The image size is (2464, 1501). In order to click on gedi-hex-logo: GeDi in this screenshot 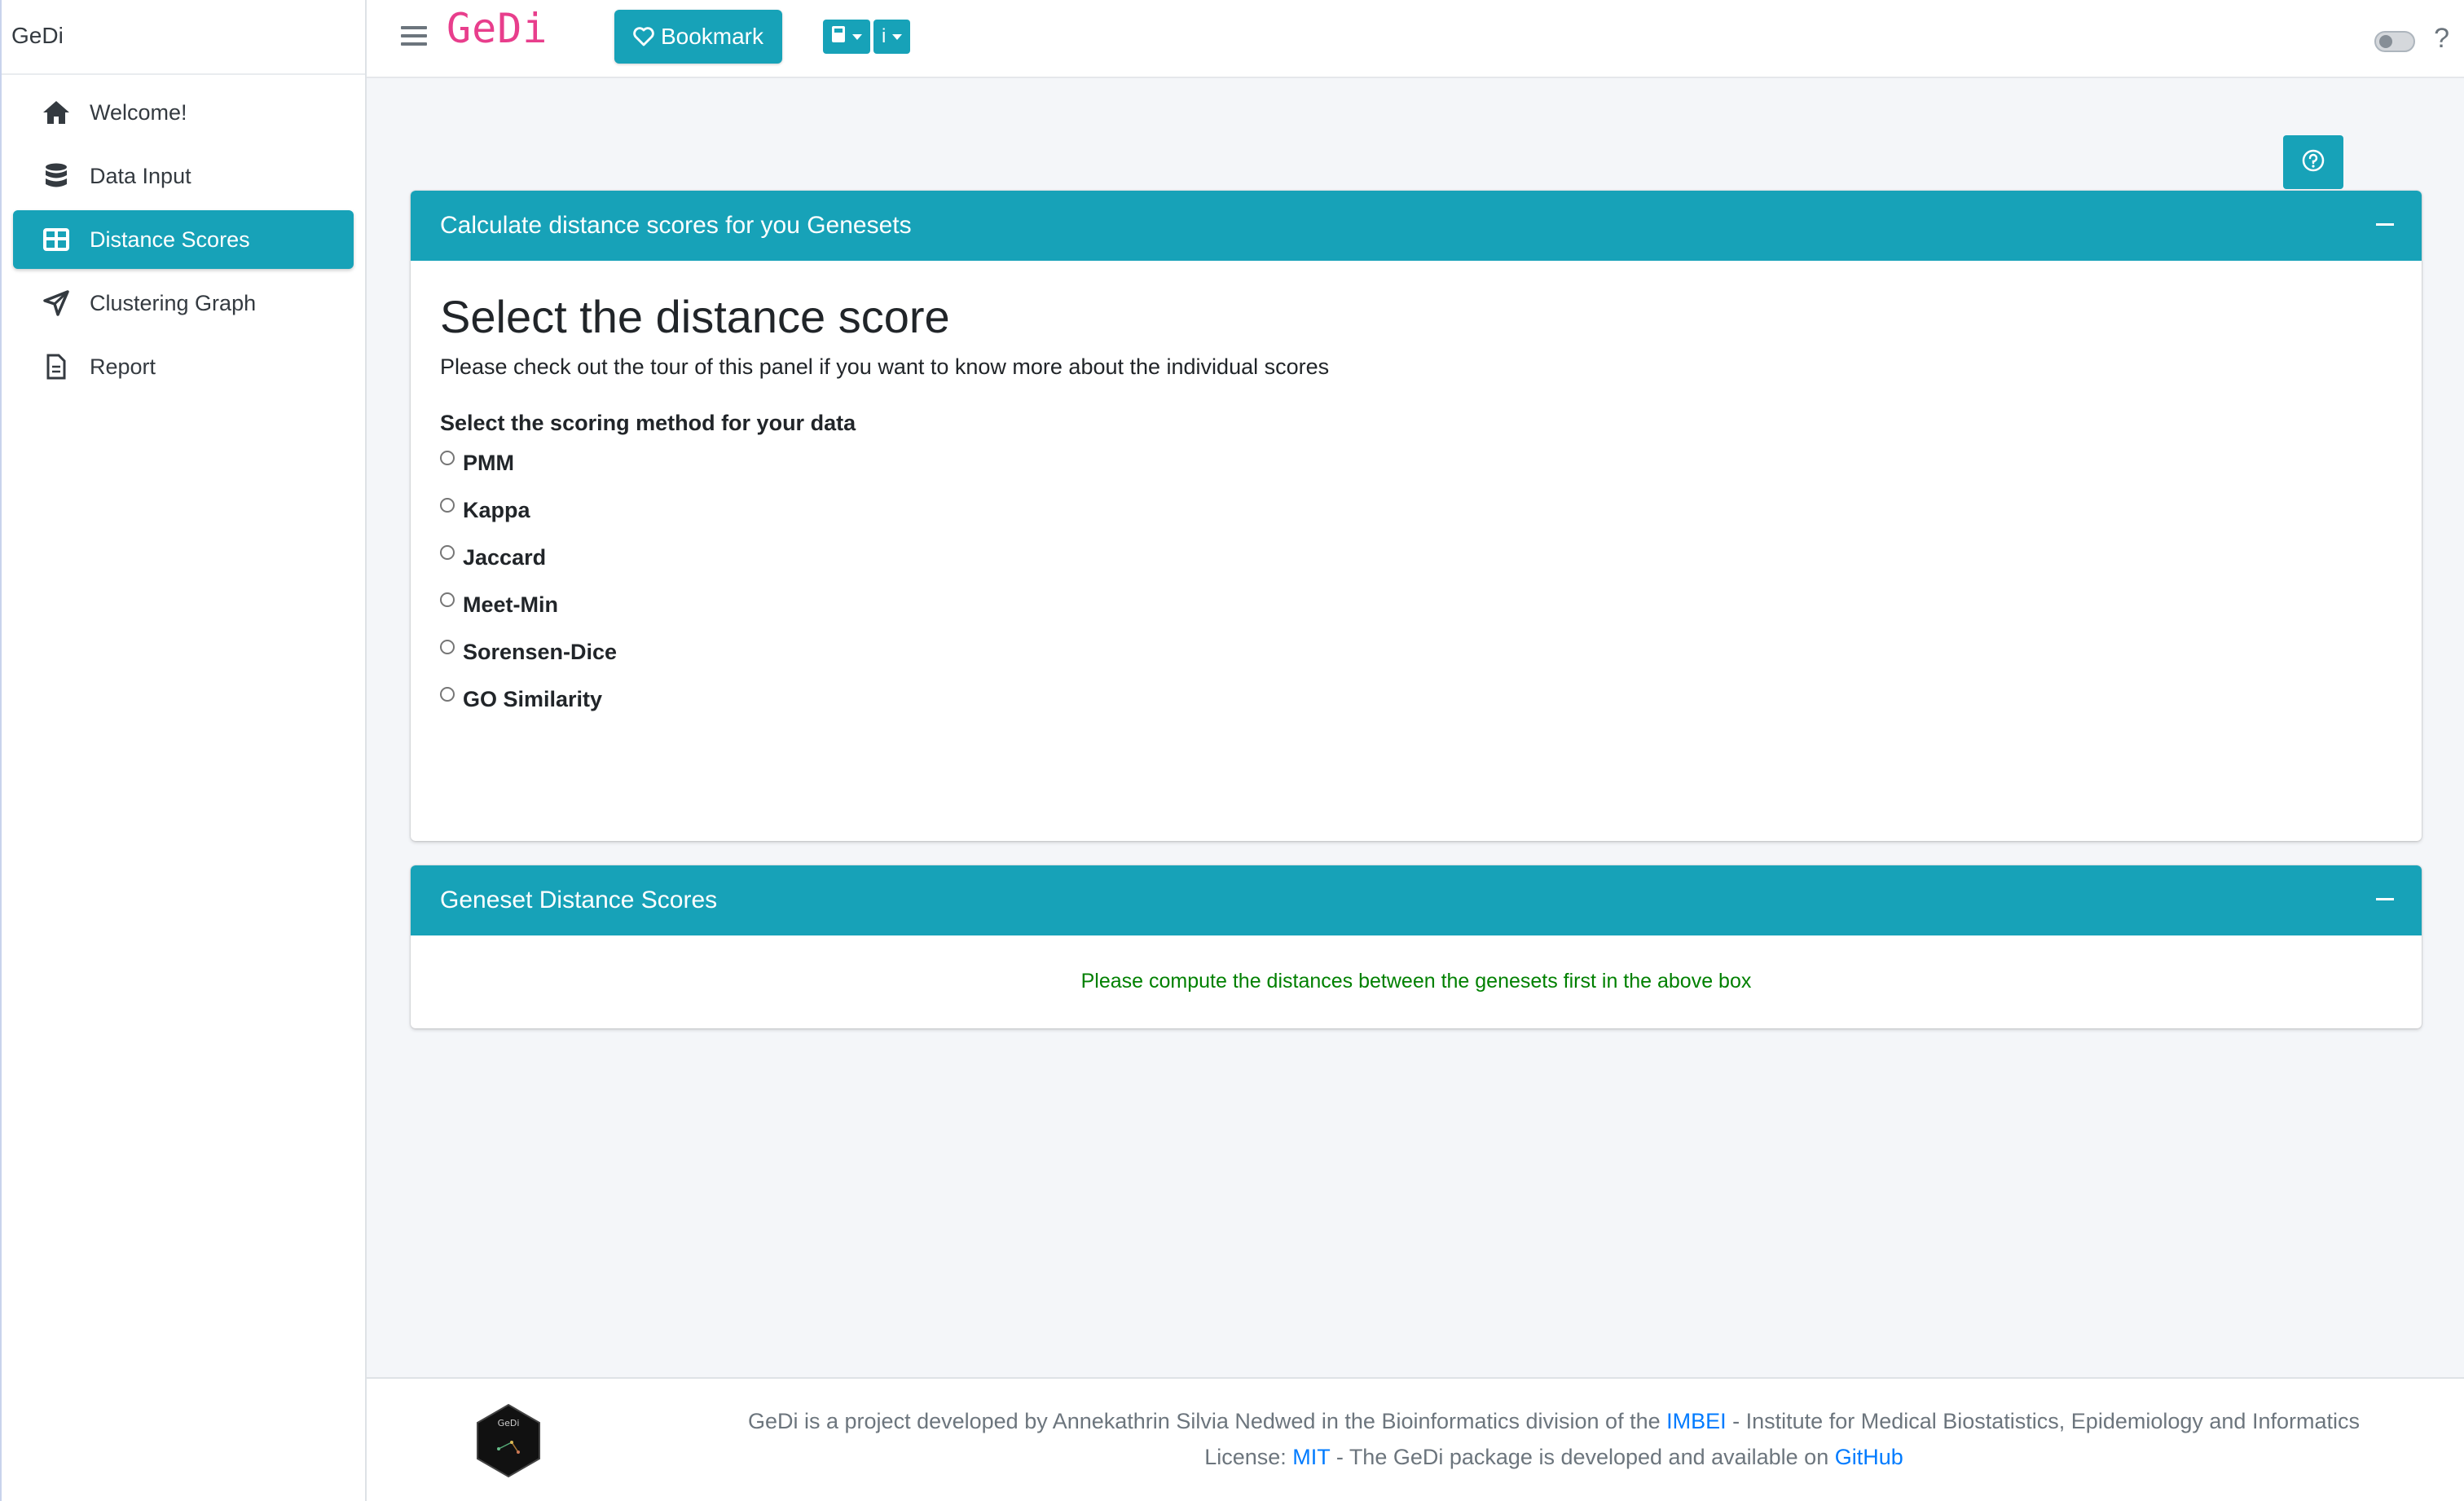, I will do `click(508, 1443)`.